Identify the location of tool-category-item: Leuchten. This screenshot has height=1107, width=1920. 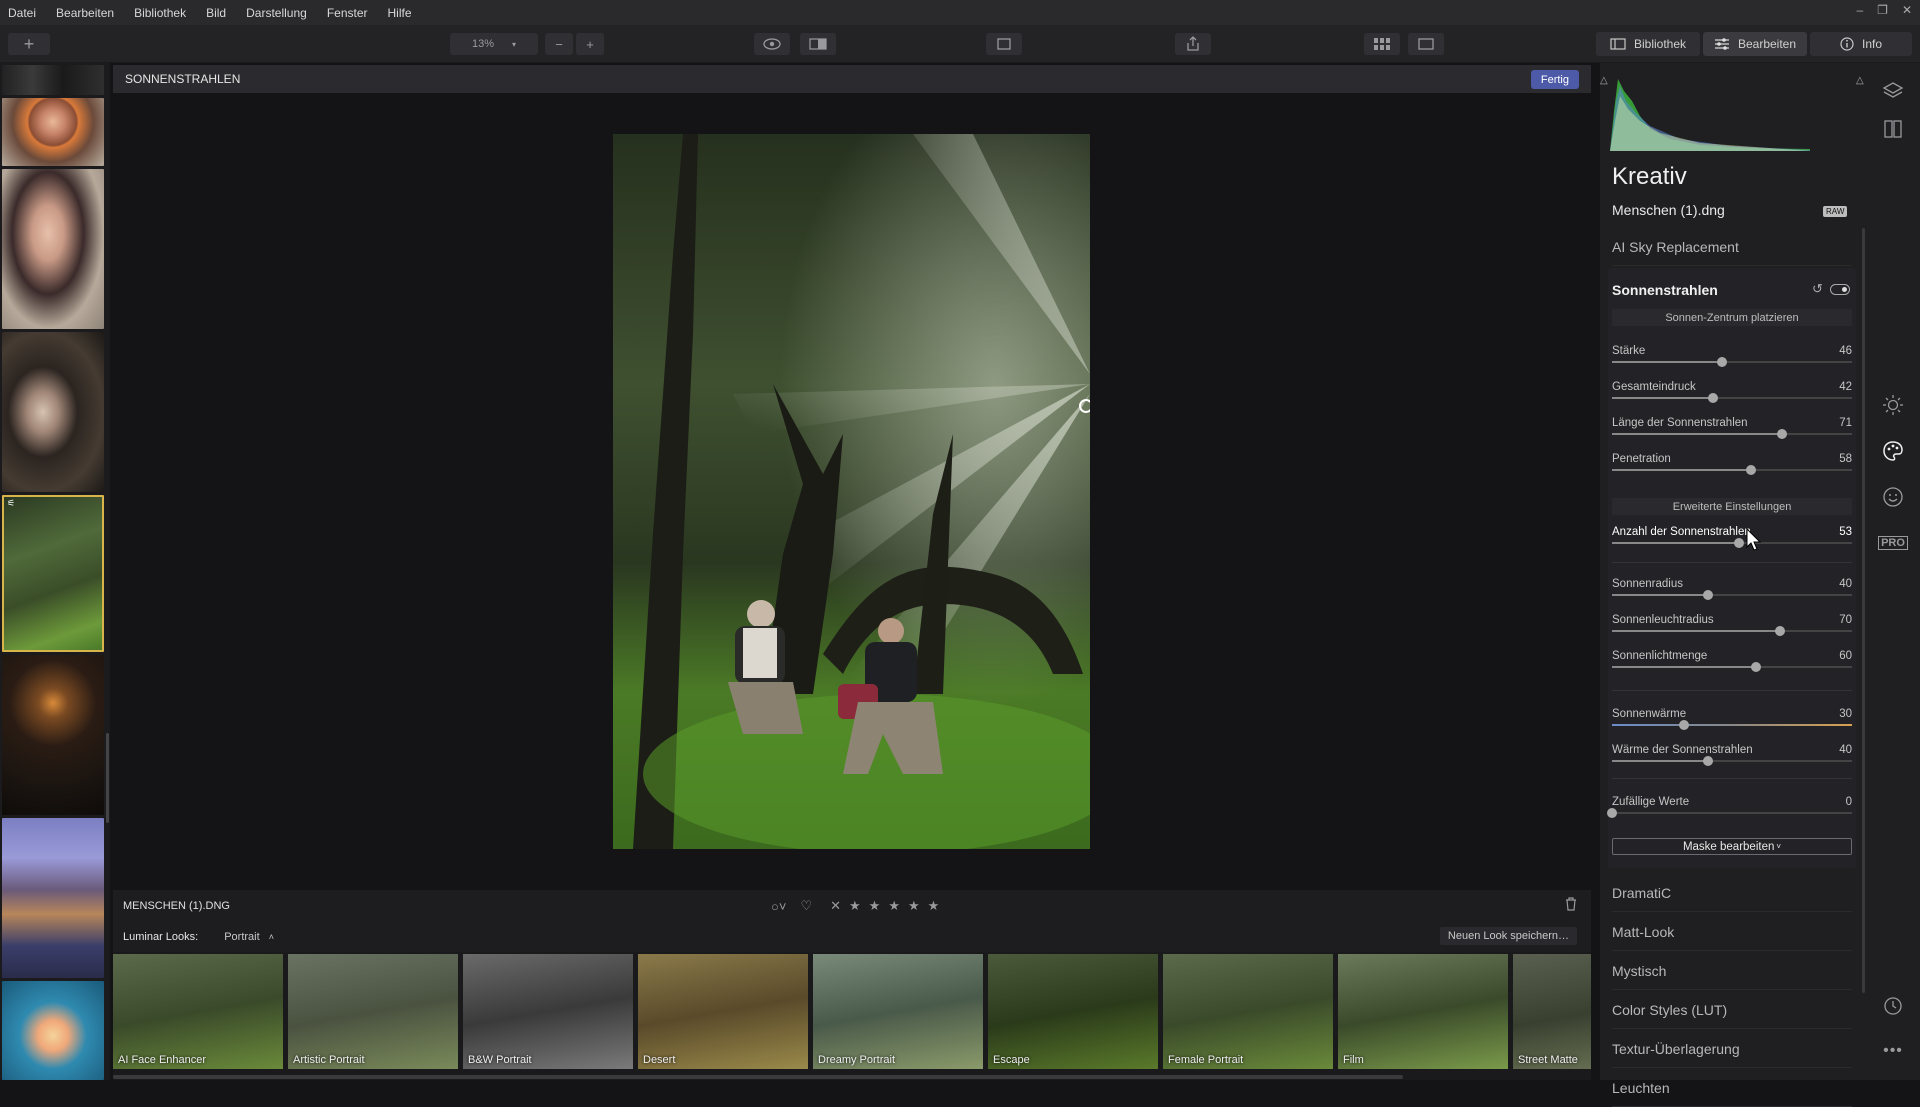
(1732, 1088).